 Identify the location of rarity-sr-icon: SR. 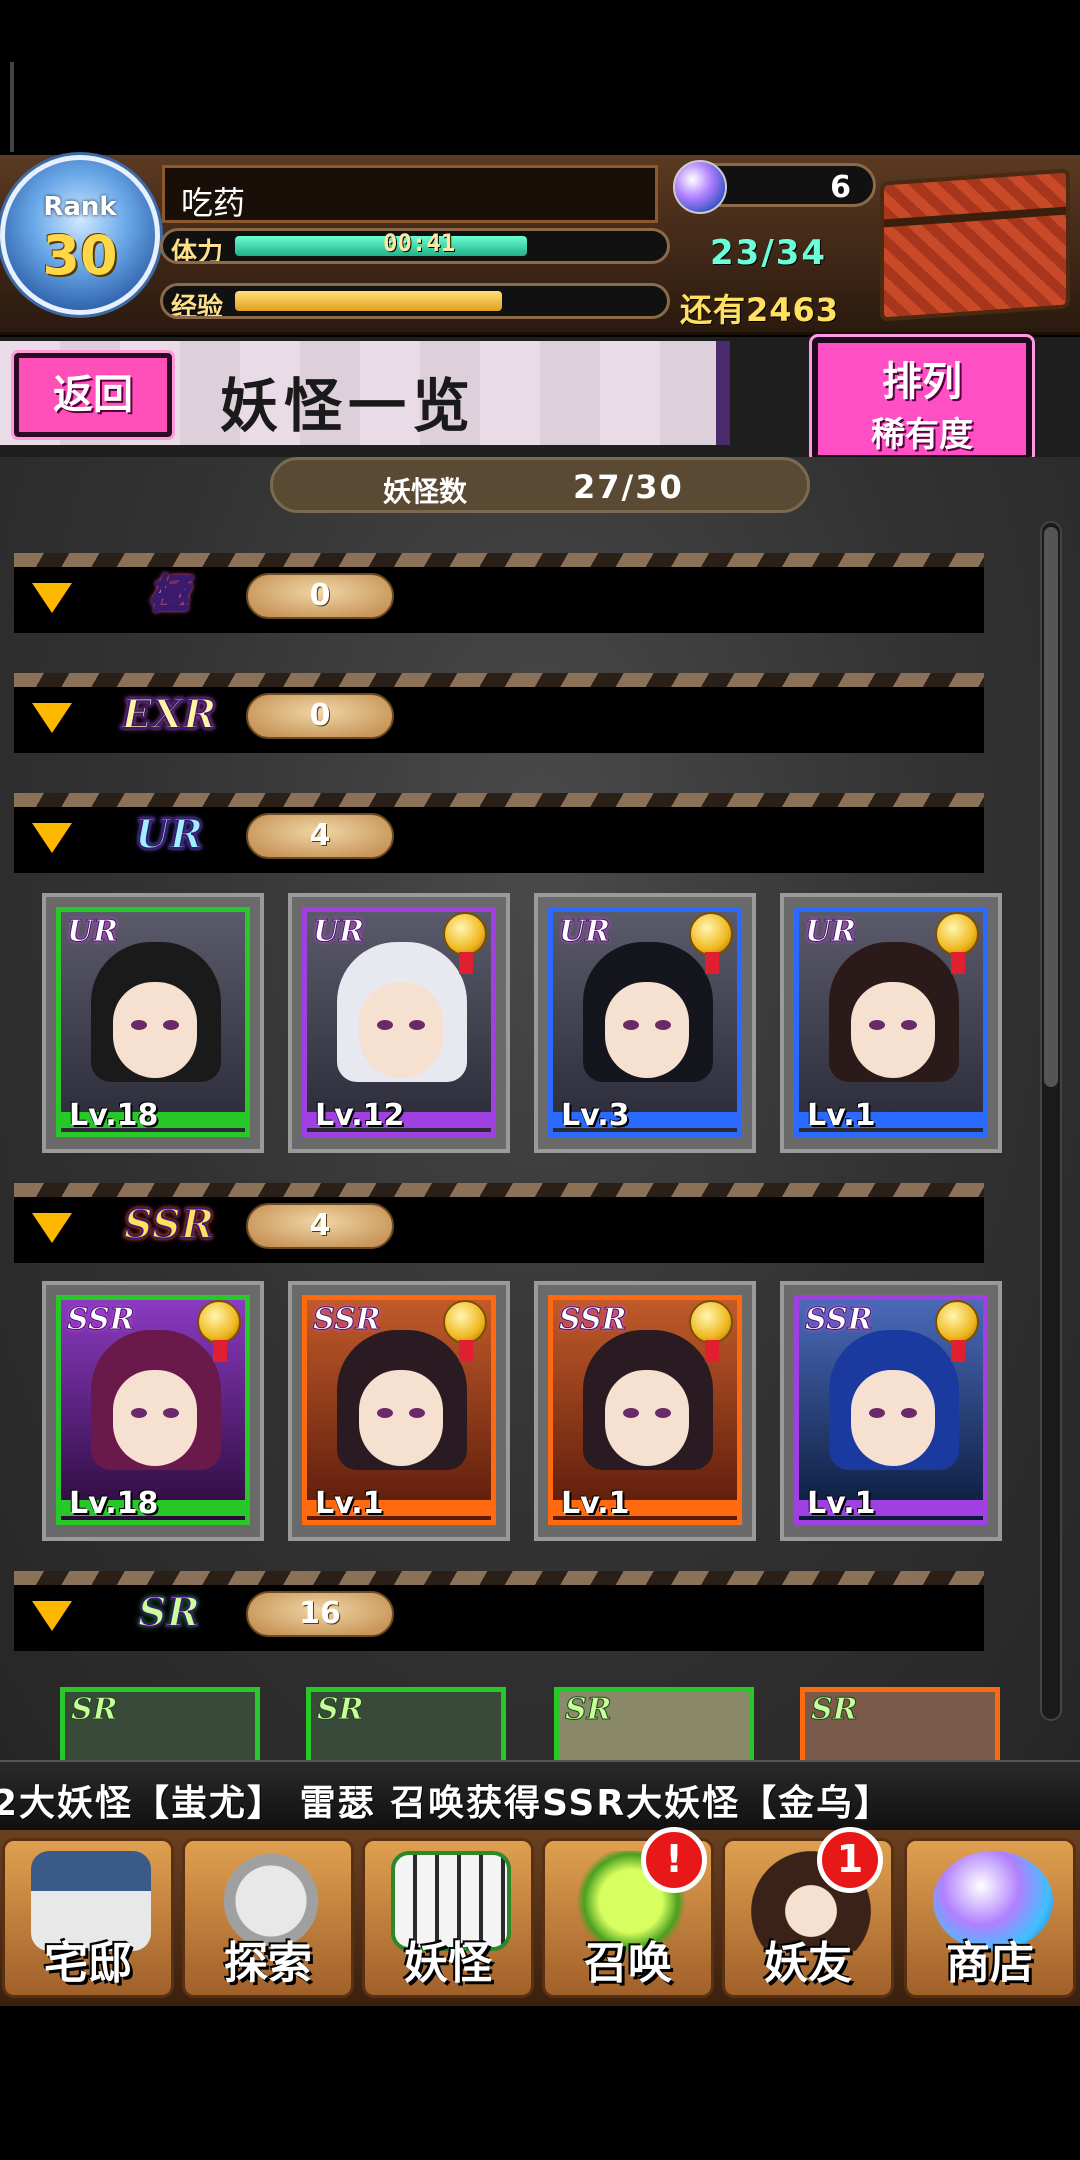
(169, 1612).